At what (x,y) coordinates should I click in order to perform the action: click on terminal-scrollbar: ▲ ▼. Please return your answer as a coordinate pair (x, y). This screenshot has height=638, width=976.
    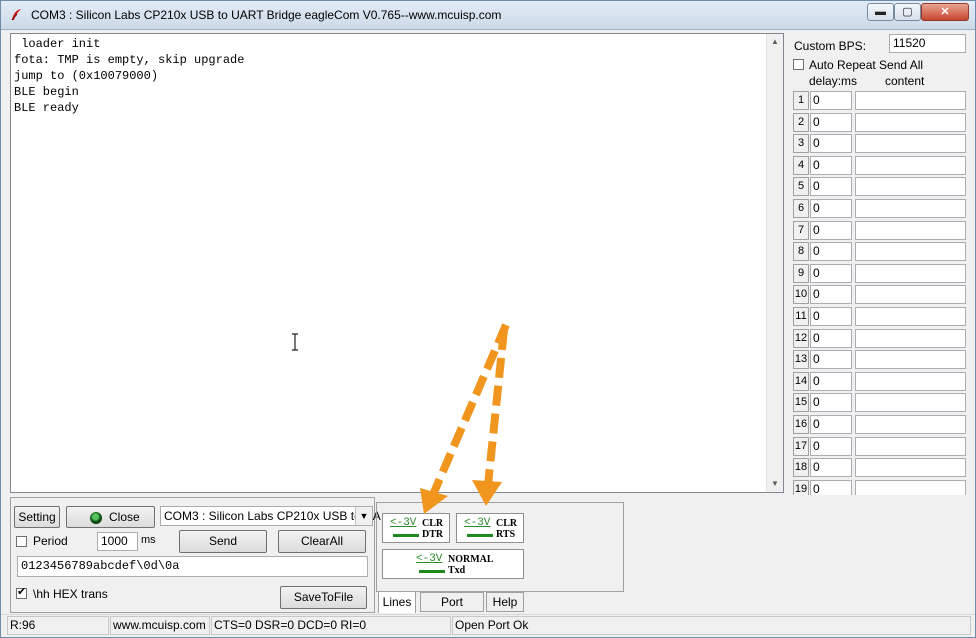
    Looking at the image, I should click on (774, 263).